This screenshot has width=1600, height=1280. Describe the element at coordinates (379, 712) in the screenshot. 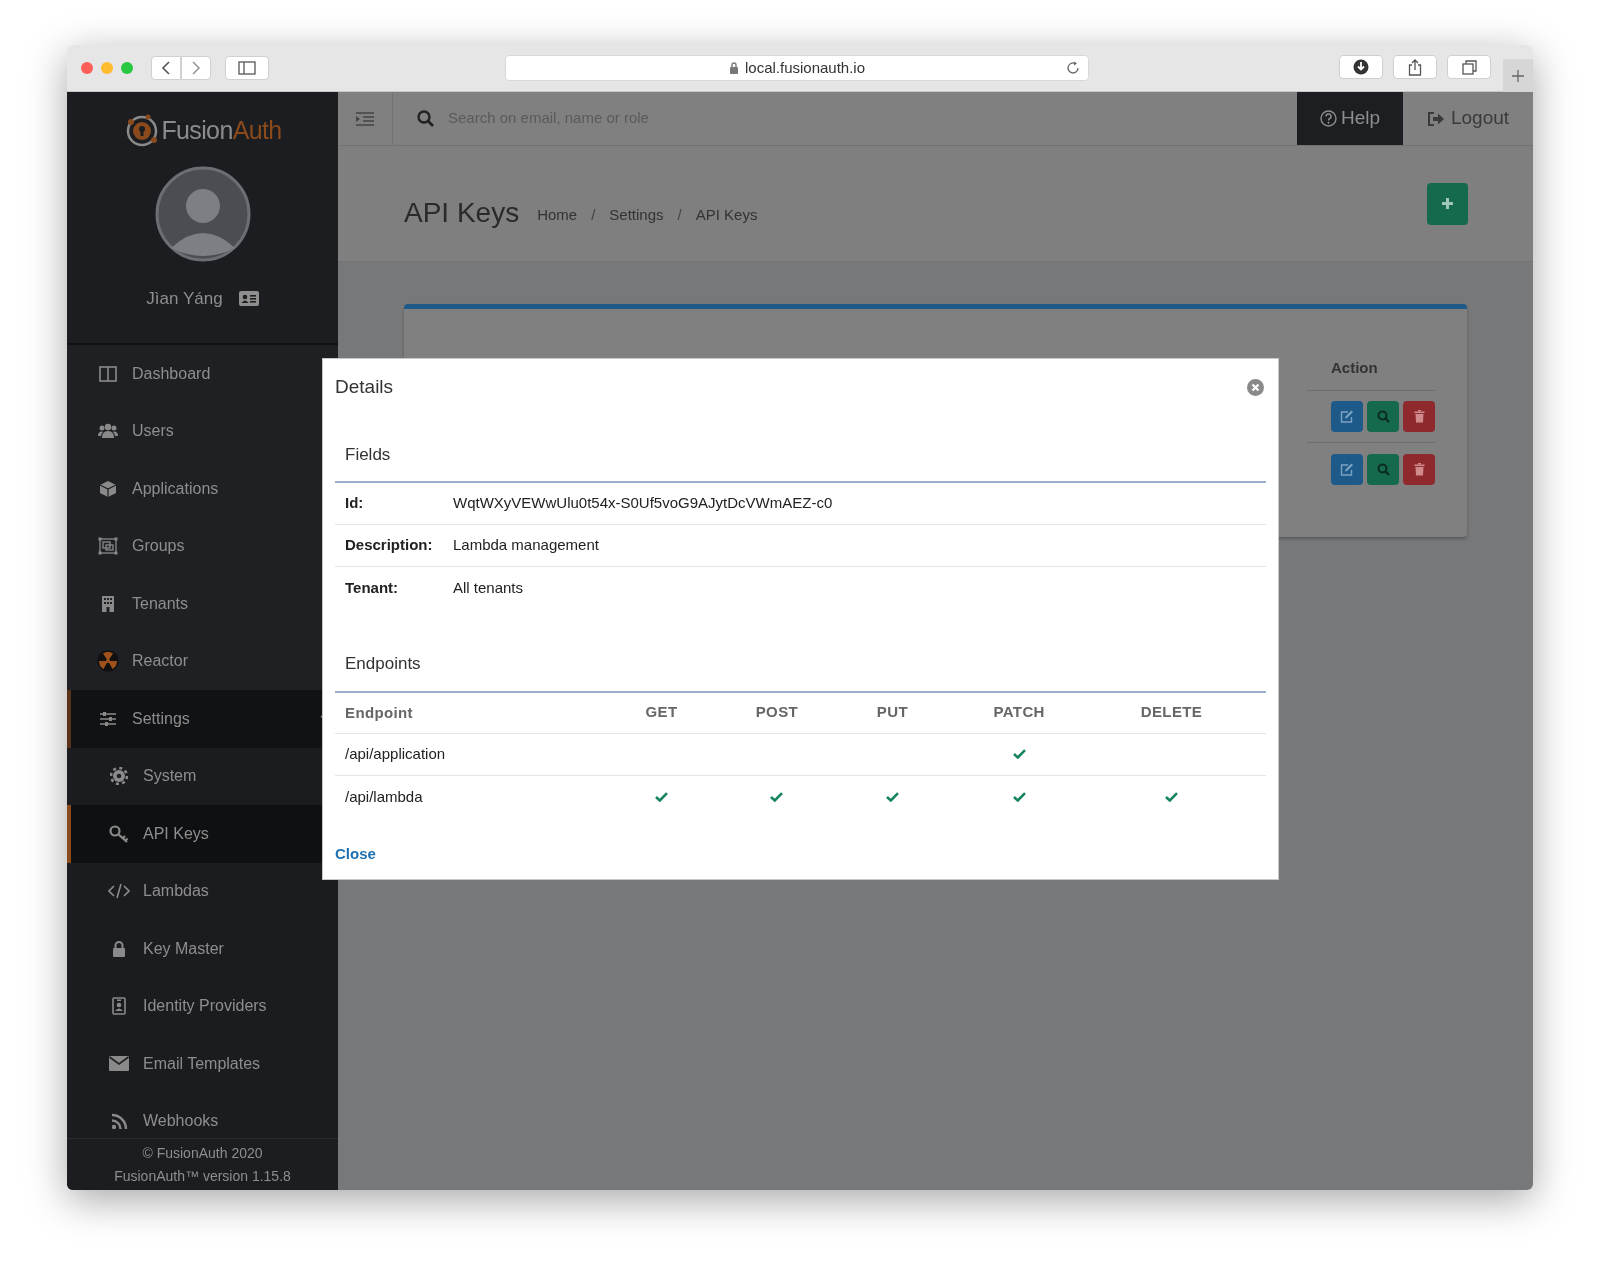

I see `column-header: Endpoint` at that location.